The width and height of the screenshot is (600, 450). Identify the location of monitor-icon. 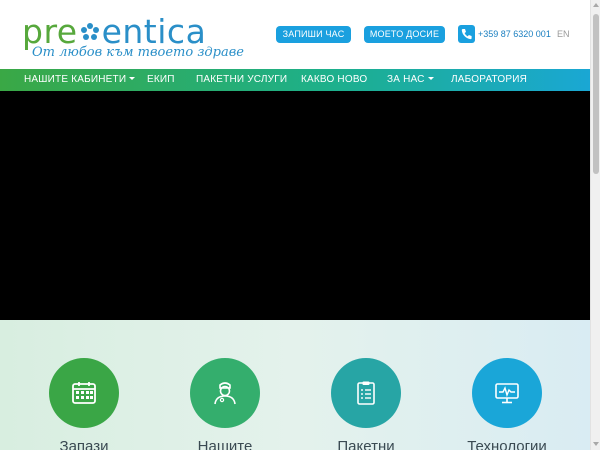
(507, 393).